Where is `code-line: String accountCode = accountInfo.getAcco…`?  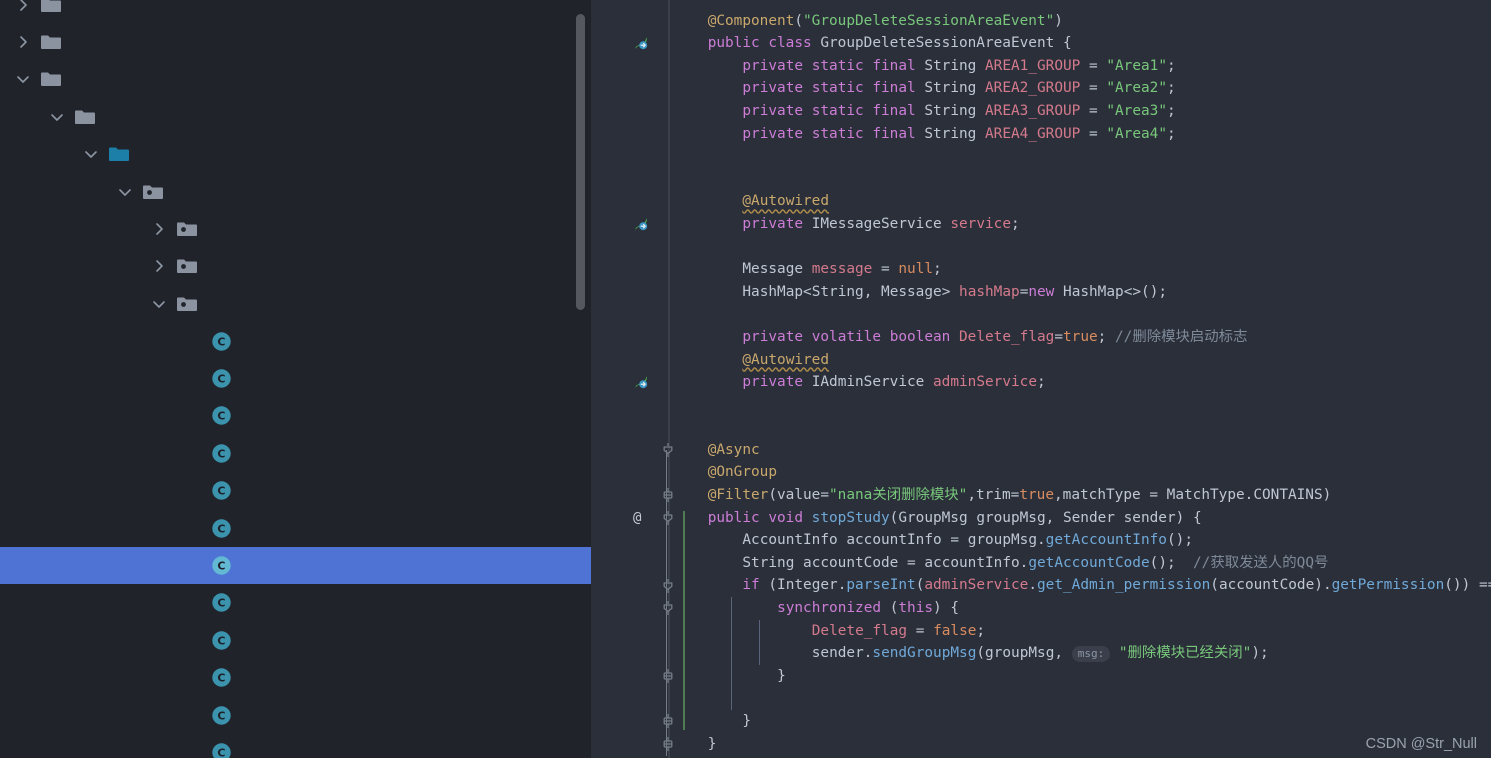
code-line: String accountCode = accountInfo.getAcco… is located at coordinates (1041, 563).